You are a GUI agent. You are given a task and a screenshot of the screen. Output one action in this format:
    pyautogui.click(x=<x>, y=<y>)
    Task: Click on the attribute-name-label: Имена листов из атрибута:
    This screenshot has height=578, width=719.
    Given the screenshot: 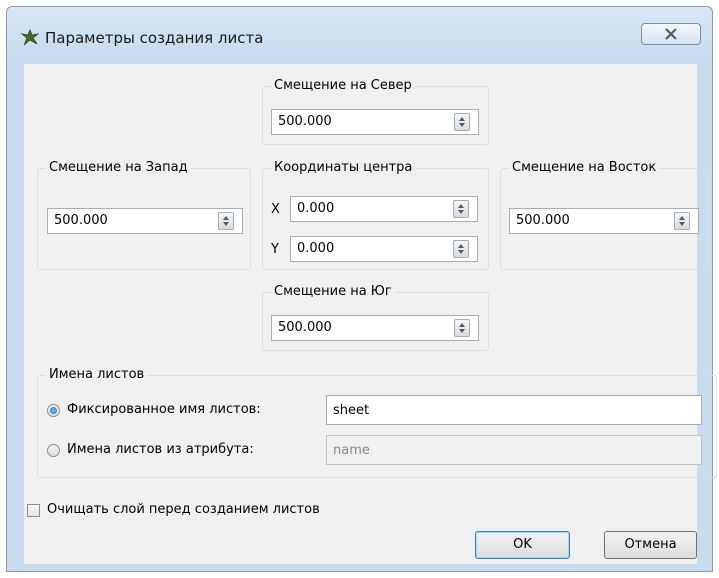 What is the action you would take?
    pyautogui.click(x=160, y=449)
    